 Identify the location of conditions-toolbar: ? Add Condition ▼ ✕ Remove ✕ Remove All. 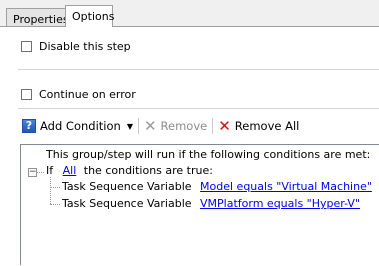
(160, 126).